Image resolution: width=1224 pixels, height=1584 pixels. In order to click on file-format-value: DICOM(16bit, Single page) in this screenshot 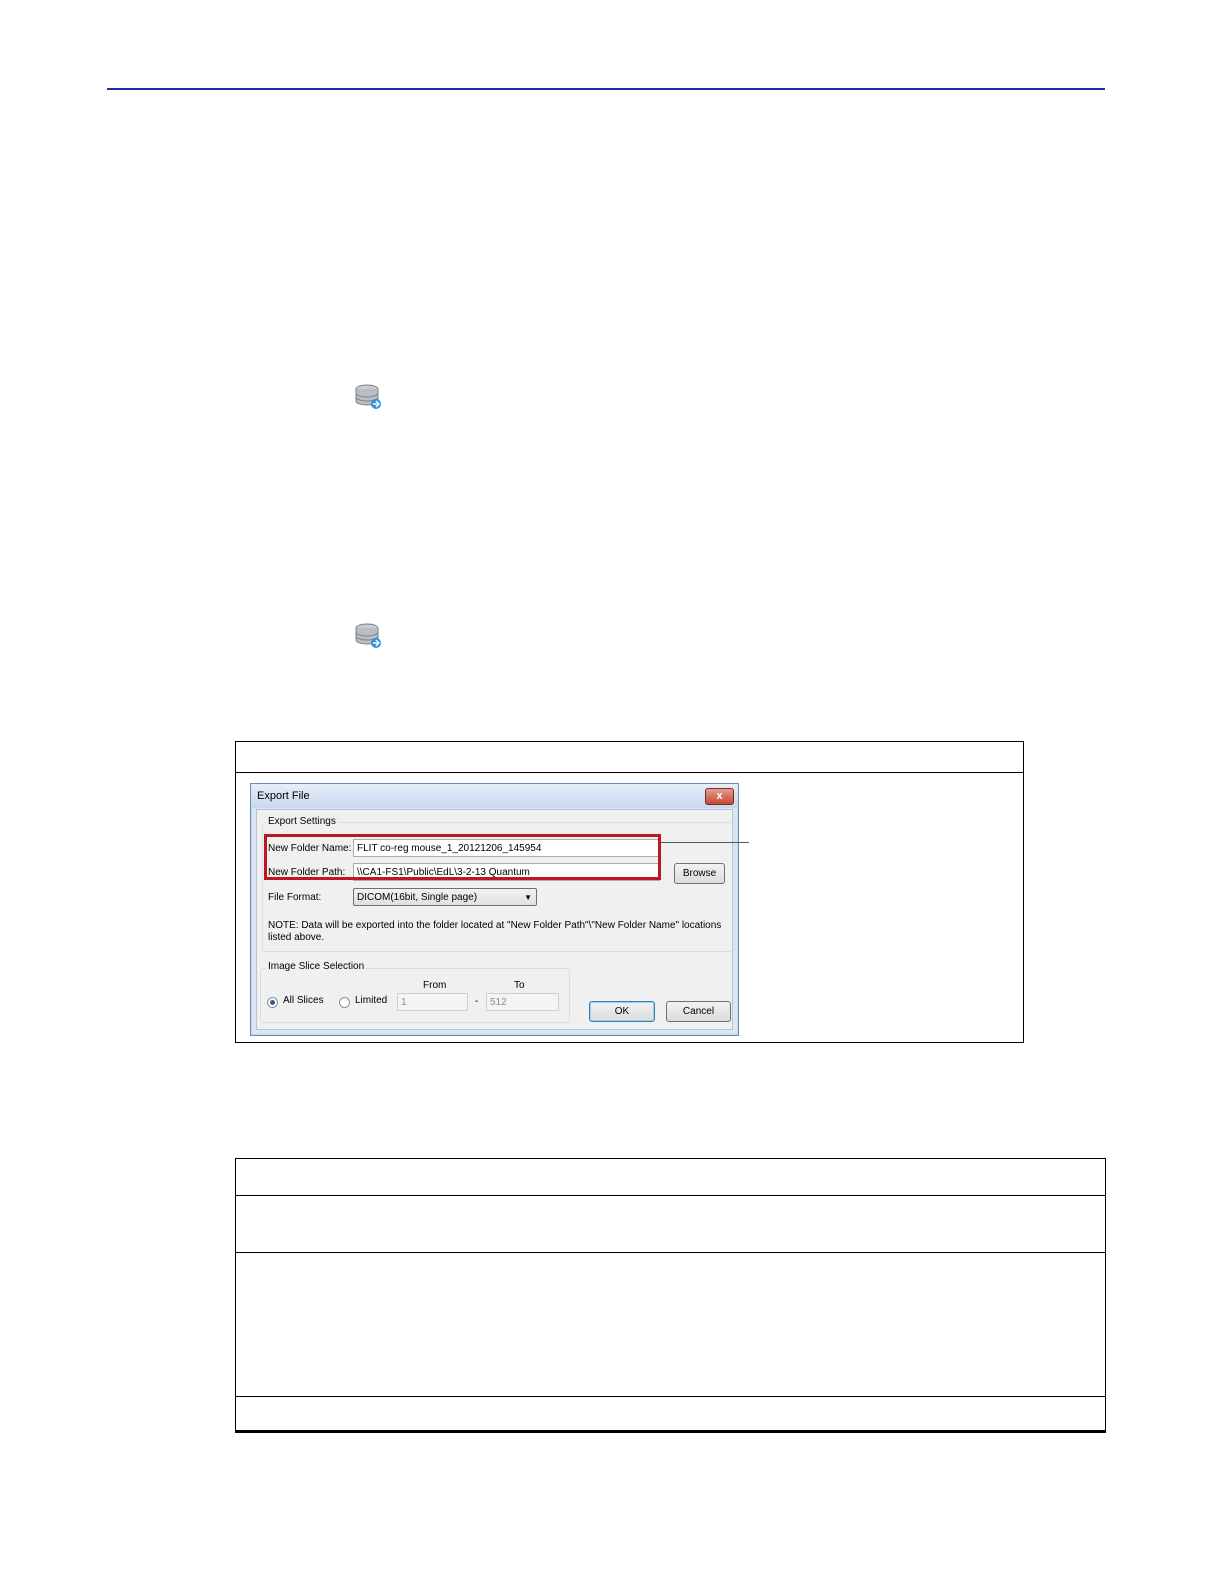, I will do `click(417, 897)`.